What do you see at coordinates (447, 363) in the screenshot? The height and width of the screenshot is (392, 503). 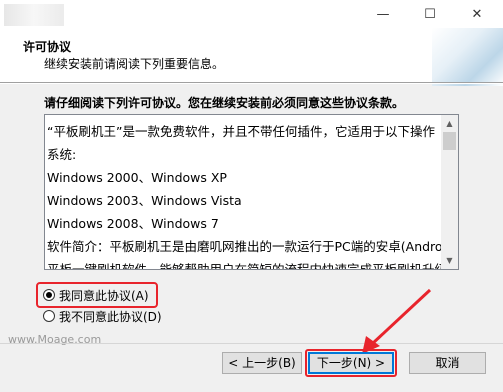 I see `cancel-button: 取消` at bounding box center [447, 363].